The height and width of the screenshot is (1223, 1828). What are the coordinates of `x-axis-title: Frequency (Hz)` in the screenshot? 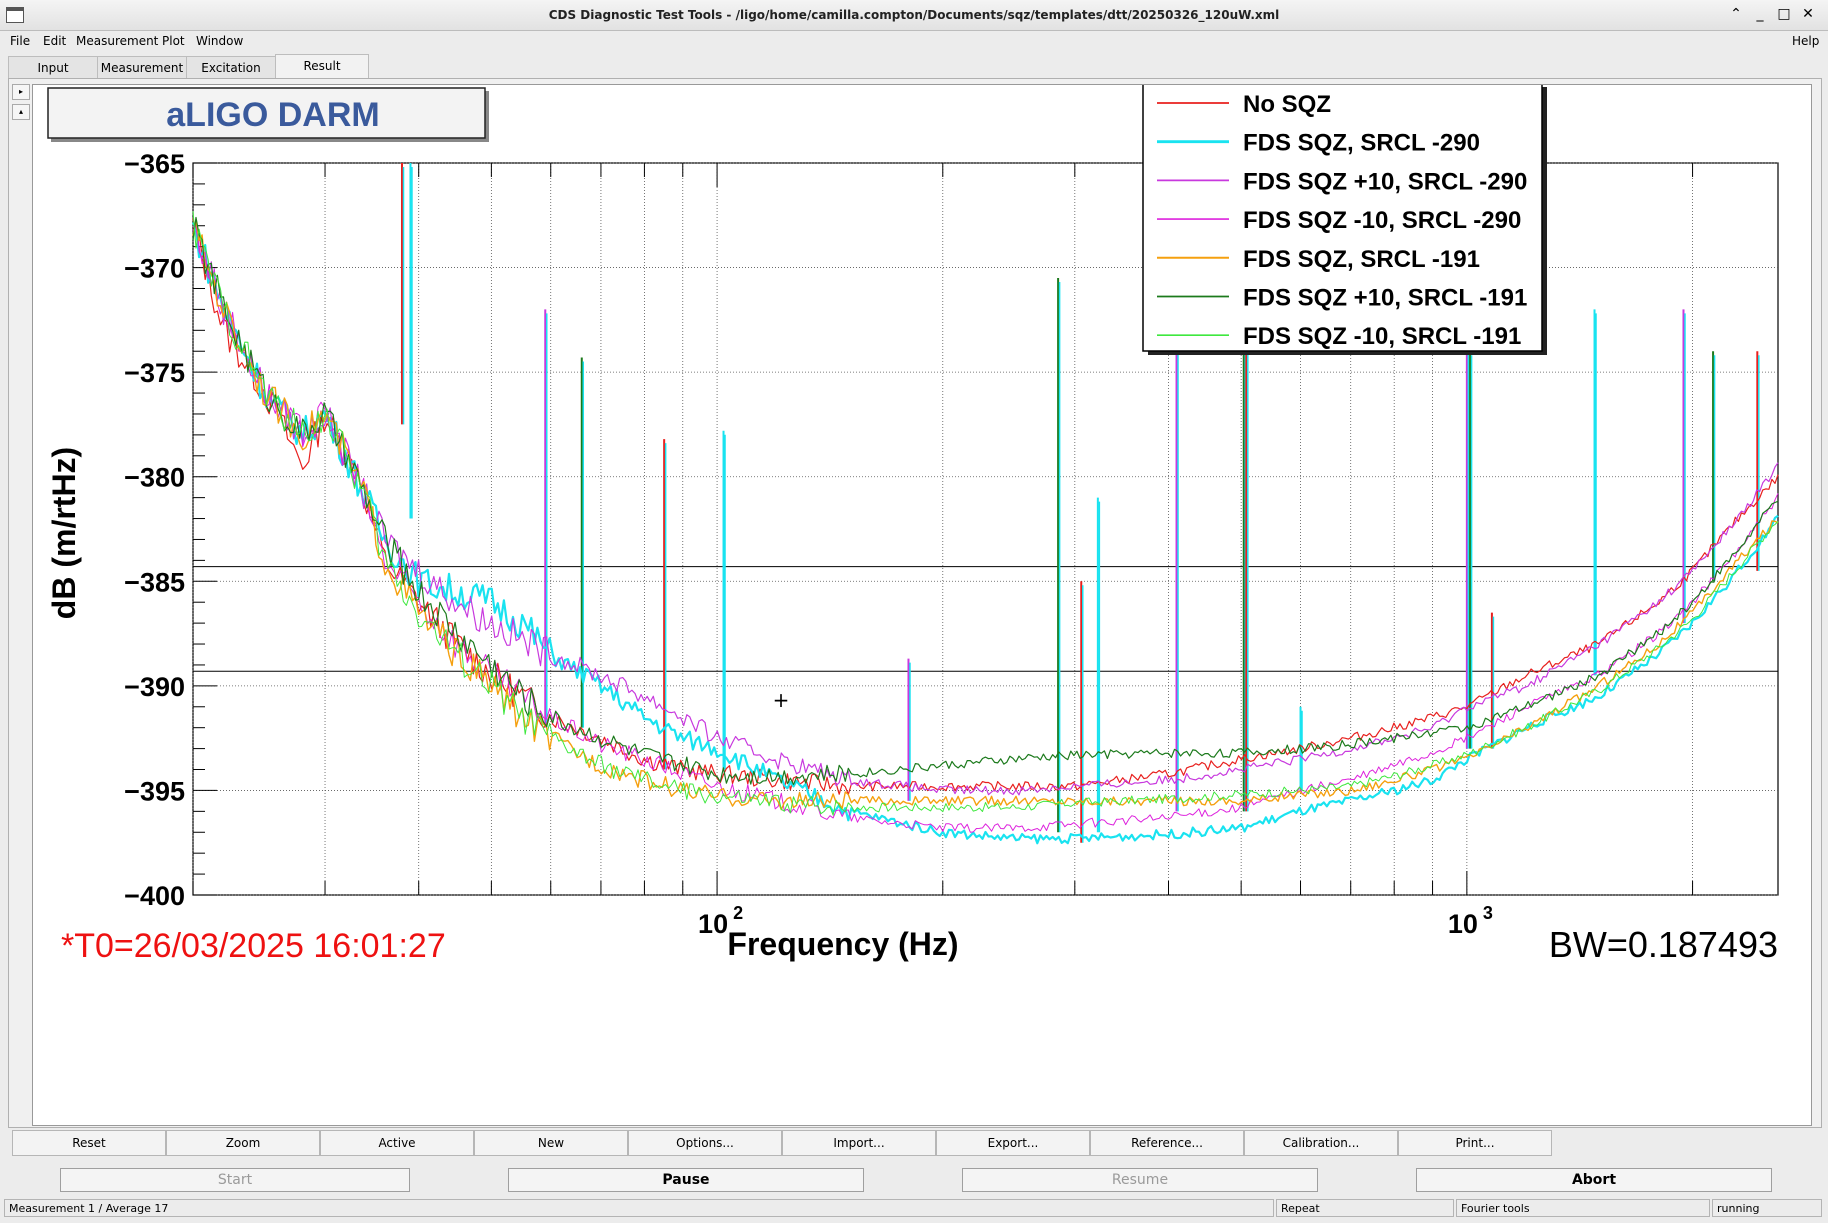 It's located at (842, 944).